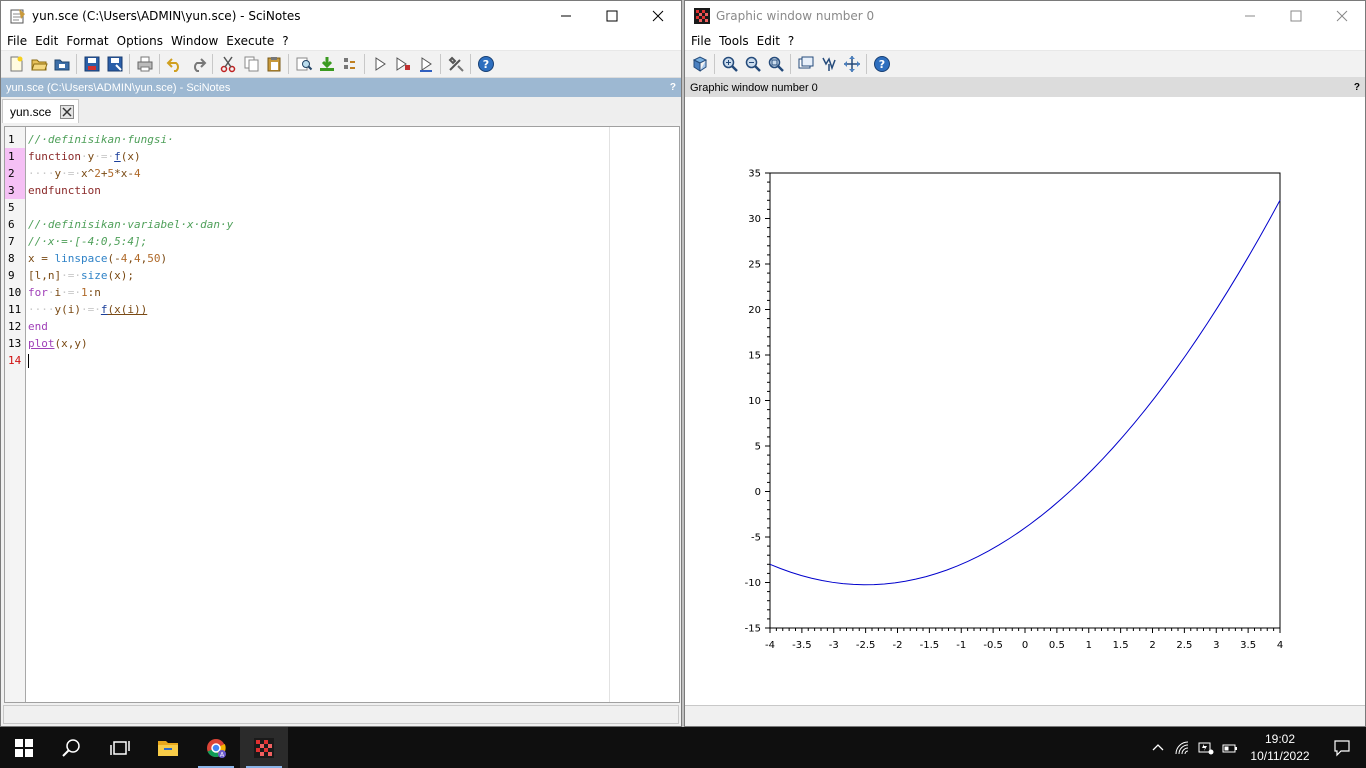  What do you see at coordinates (1025, 16) in the screenshot?
I see `graphic-titlebar: Graphic window number 0` at bounding box center [1025, 16].